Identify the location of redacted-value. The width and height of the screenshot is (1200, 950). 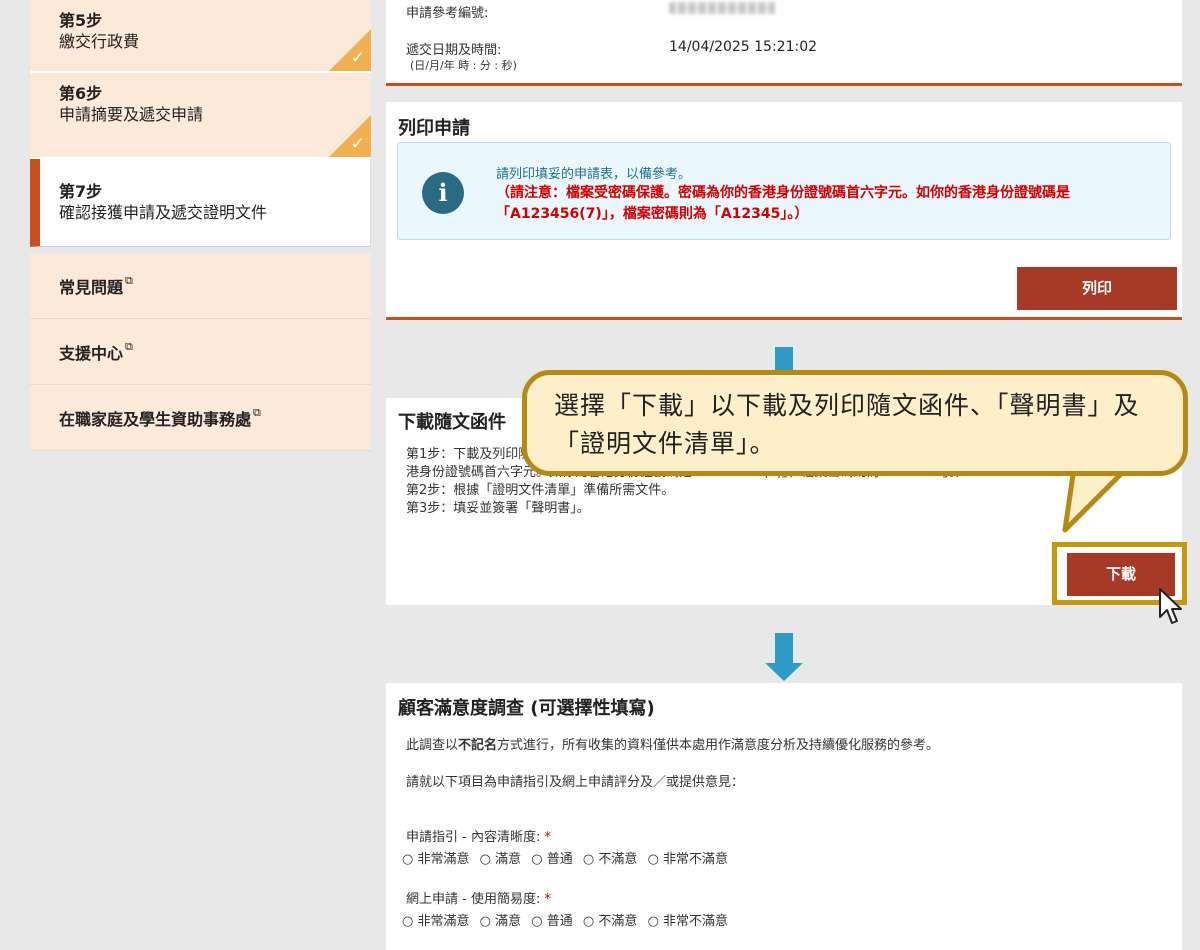
(722, 8).